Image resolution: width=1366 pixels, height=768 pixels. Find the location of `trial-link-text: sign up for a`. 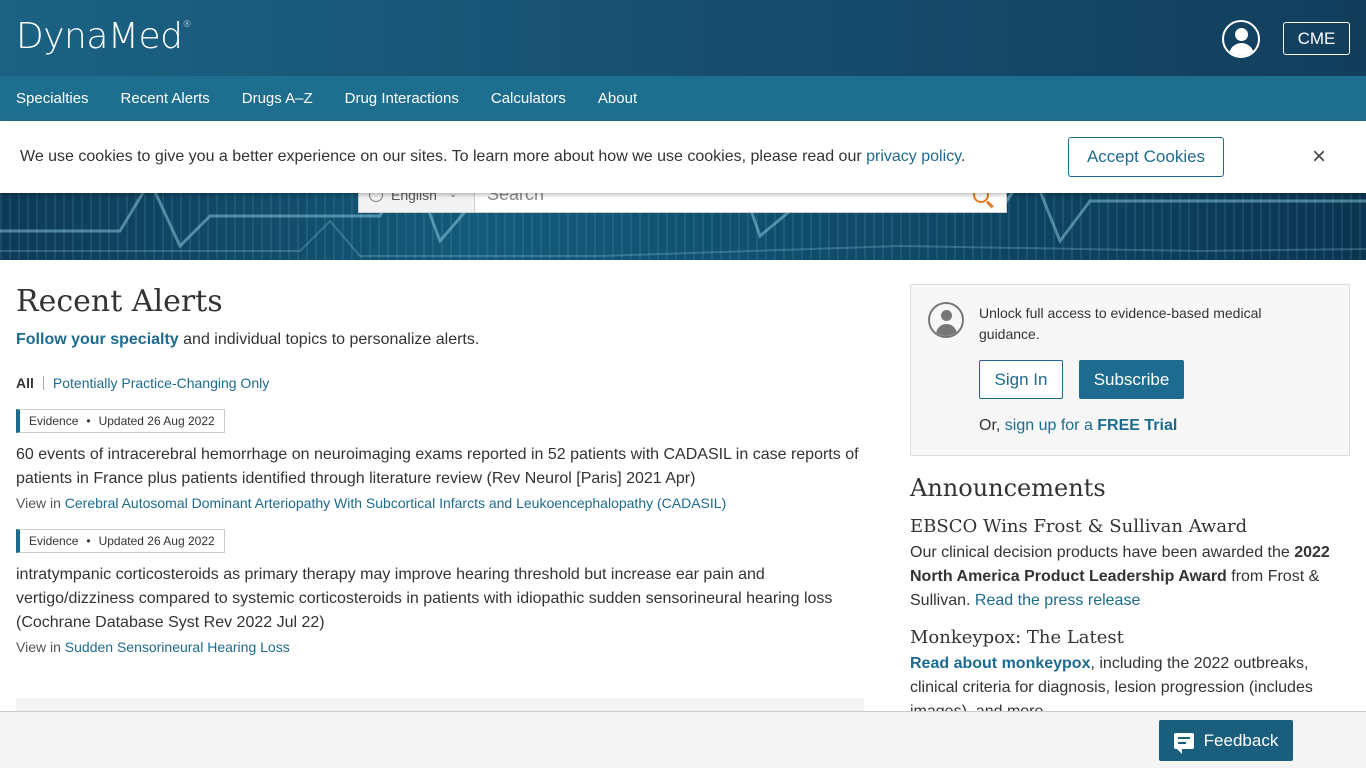

trial-link-text: sign up for a is located at coordinates (1051, 425).